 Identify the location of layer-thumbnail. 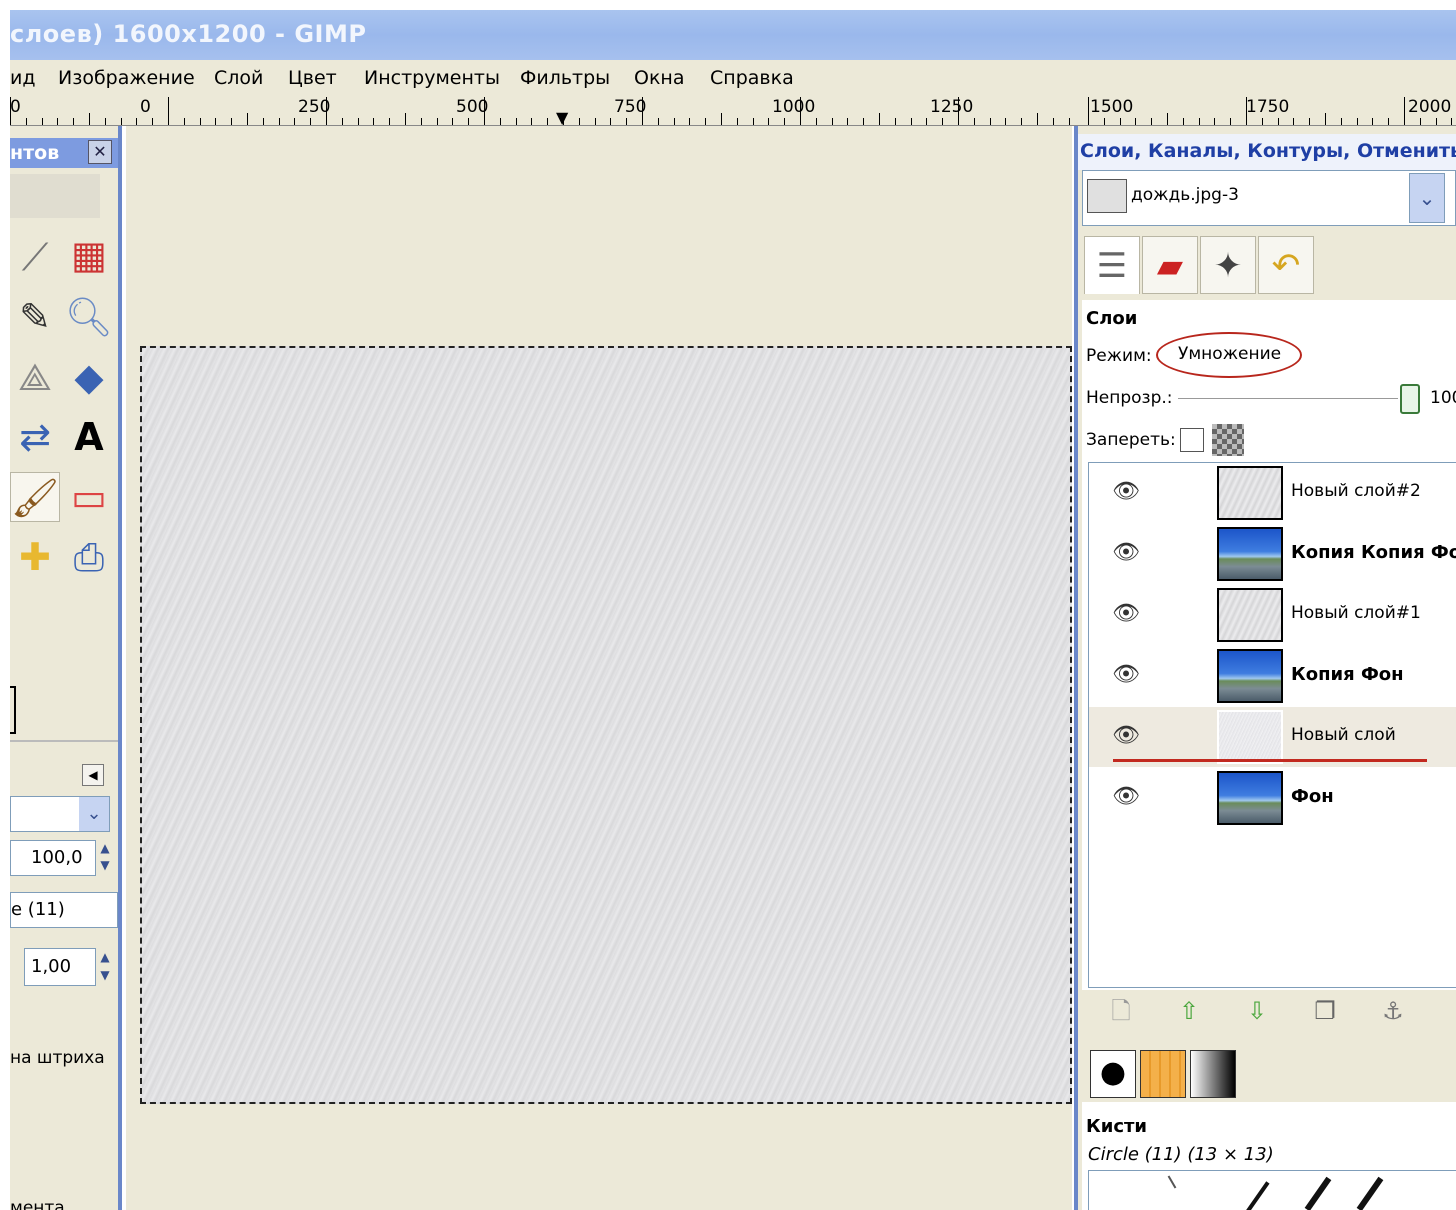
(1250, 798).